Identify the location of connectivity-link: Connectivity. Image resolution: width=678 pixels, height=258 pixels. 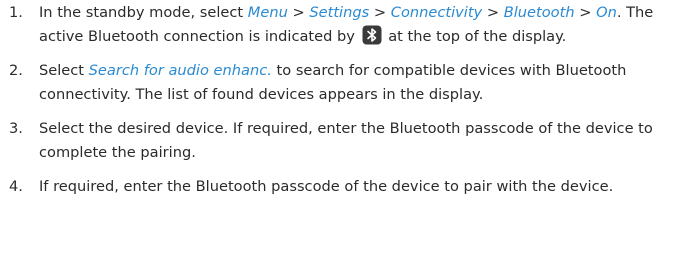
(436, 12).